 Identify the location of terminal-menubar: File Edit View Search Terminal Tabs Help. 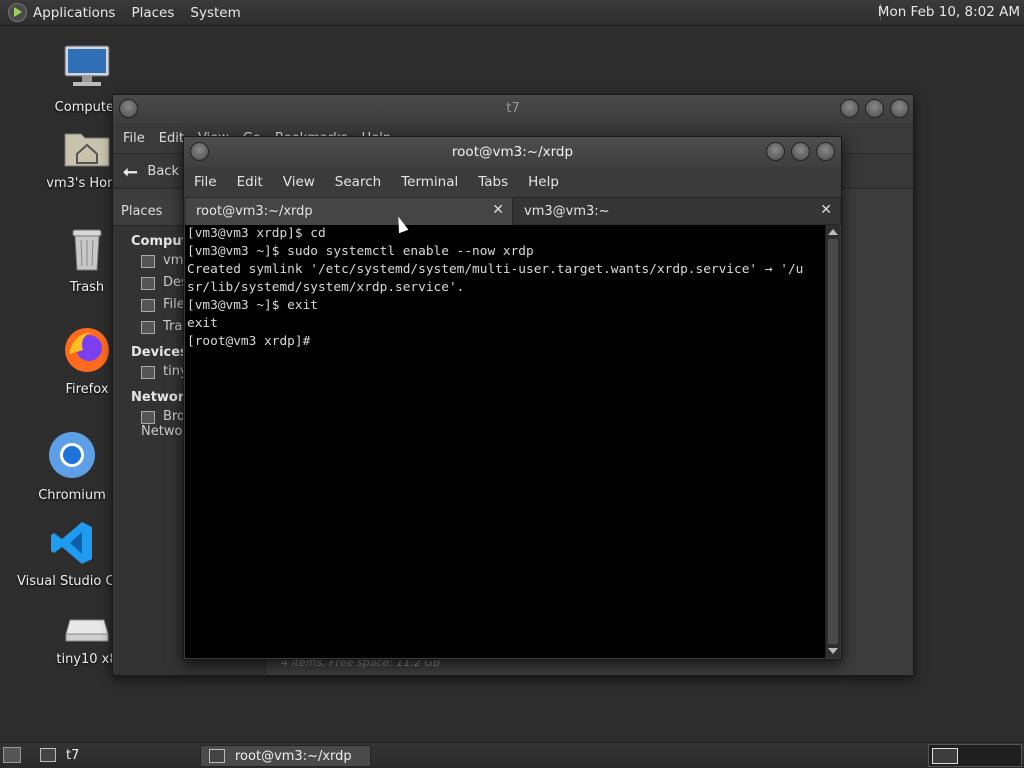
(512, 182).